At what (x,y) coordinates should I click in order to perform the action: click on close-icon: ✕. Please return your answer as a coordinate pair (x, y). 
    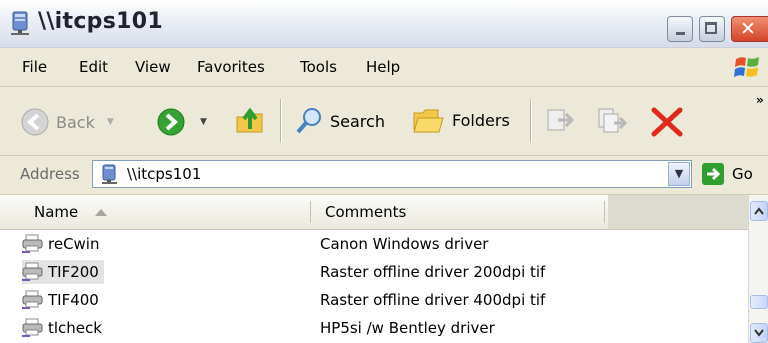
    Looking at the image, I should click on (748, 29).